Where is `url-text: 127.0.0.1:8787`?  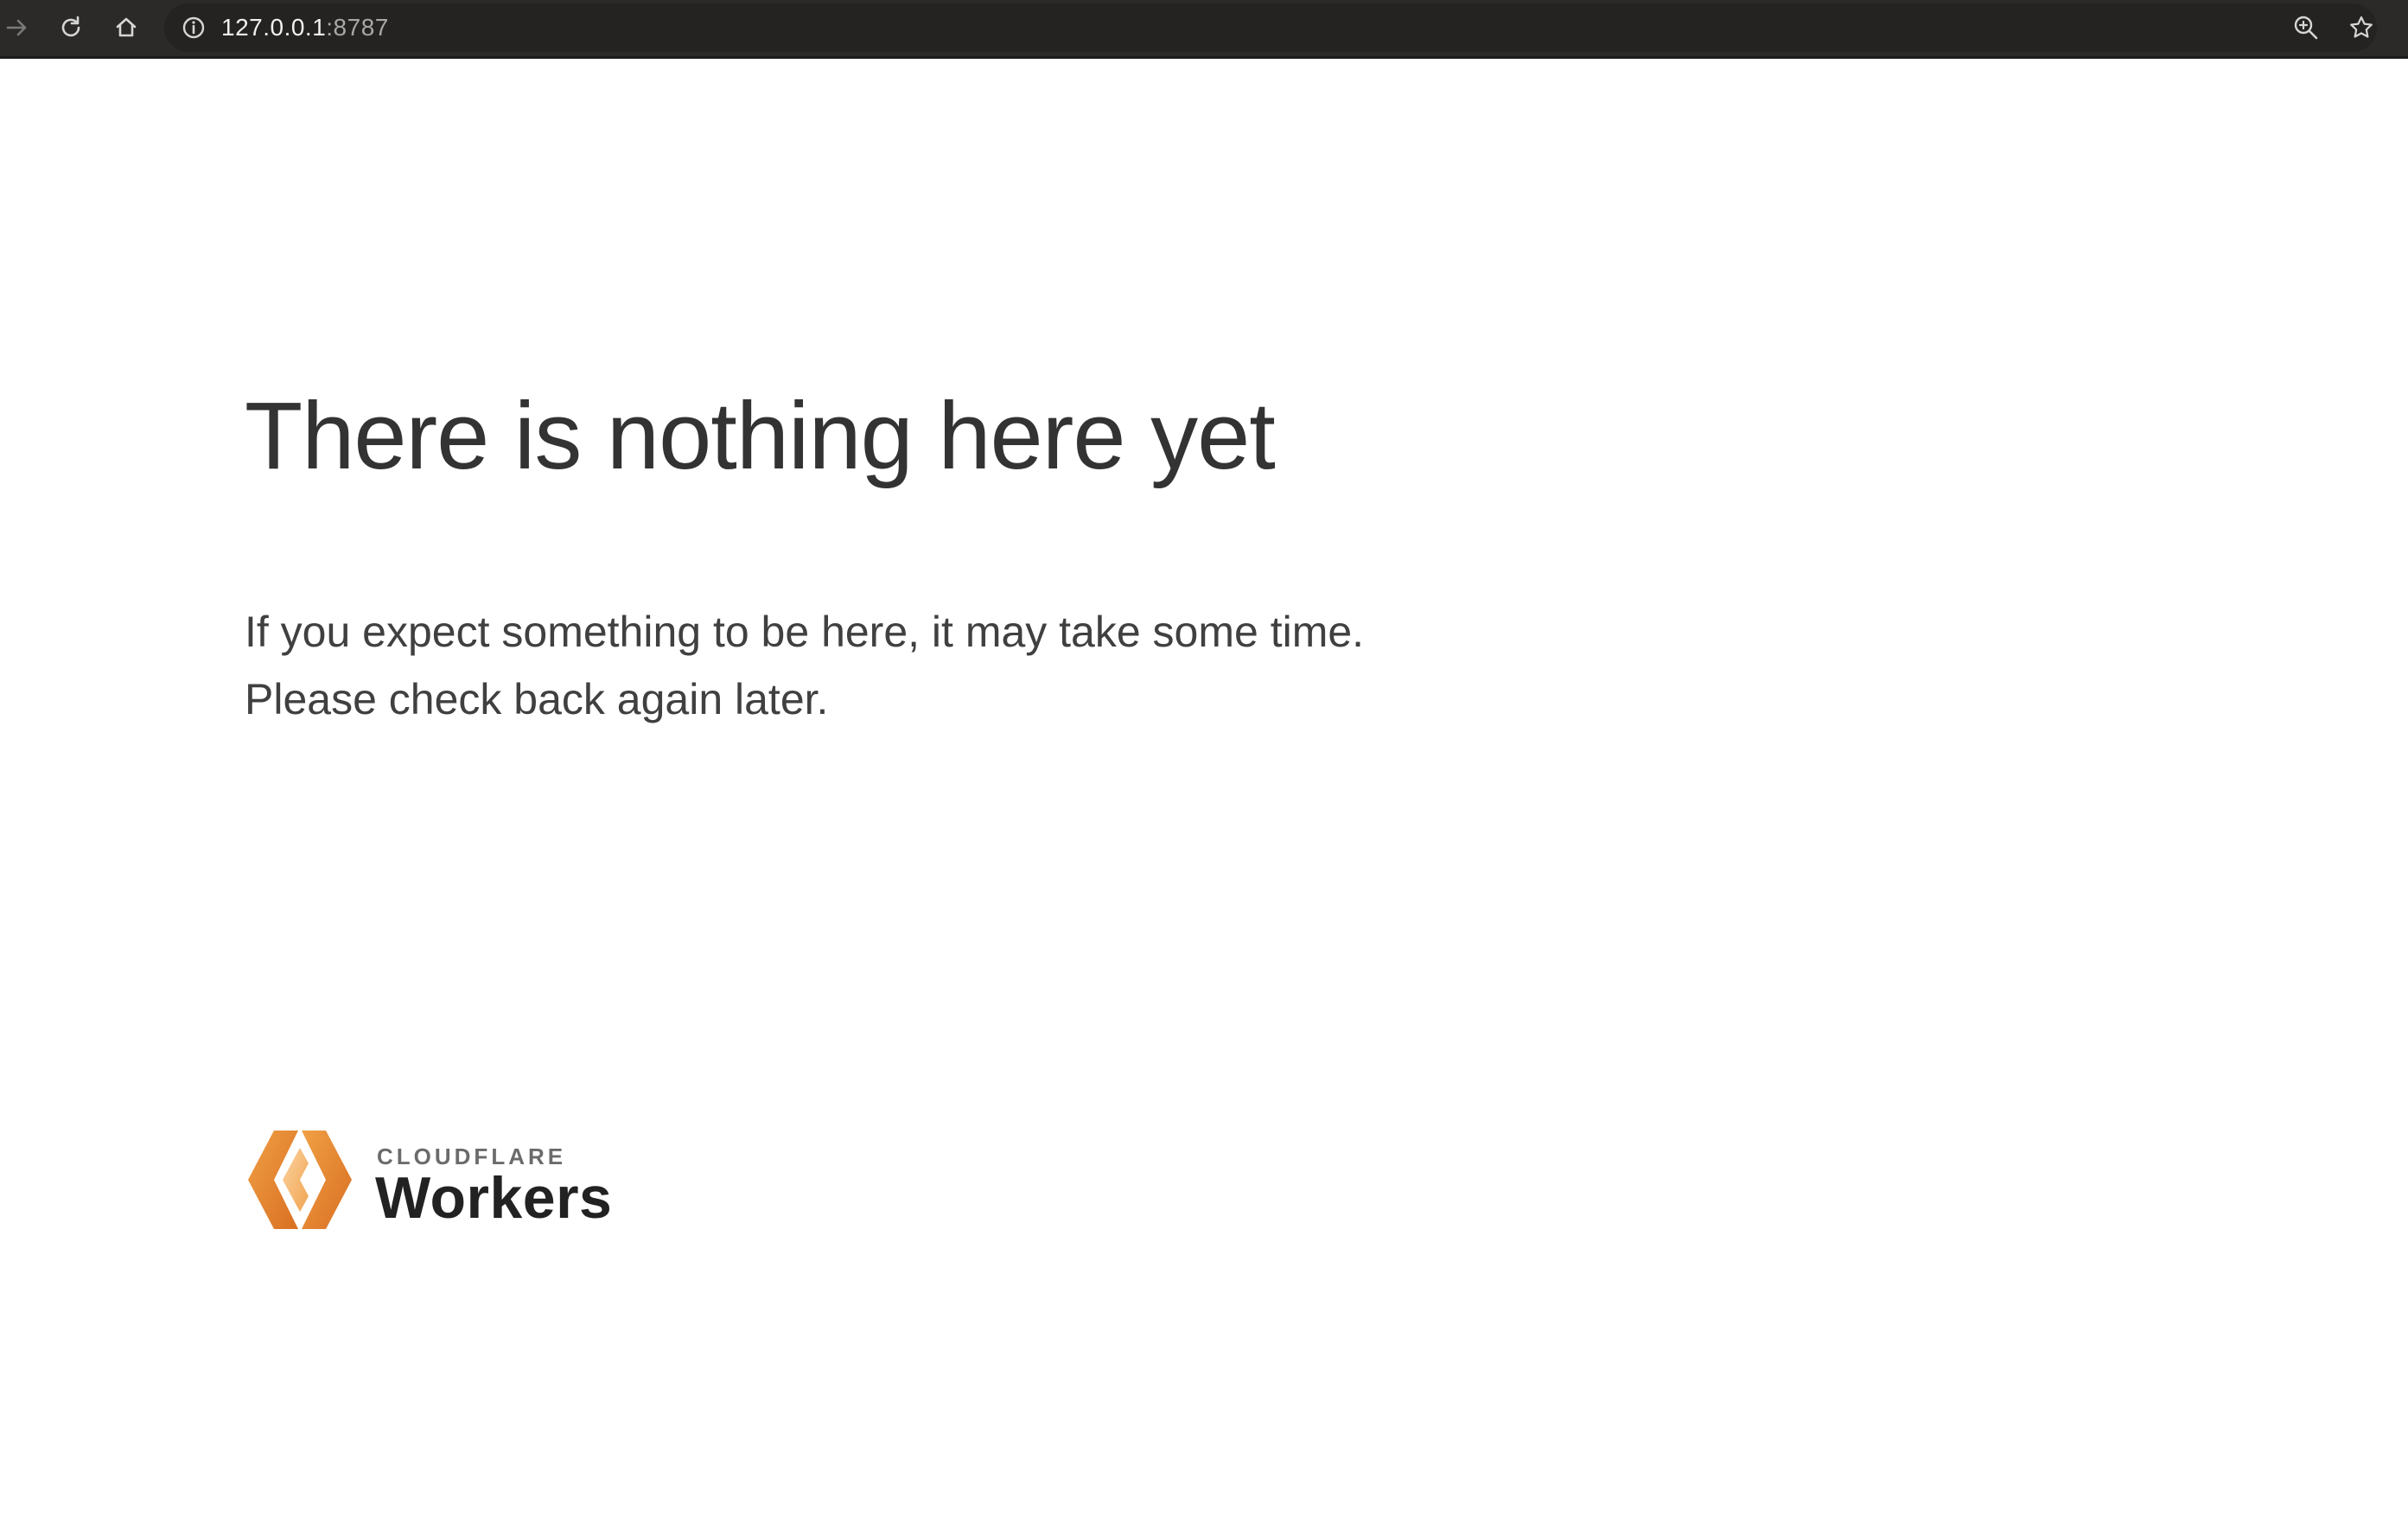
url-text: 127.0.0.1:8787 is located at coordinates (305, 27).